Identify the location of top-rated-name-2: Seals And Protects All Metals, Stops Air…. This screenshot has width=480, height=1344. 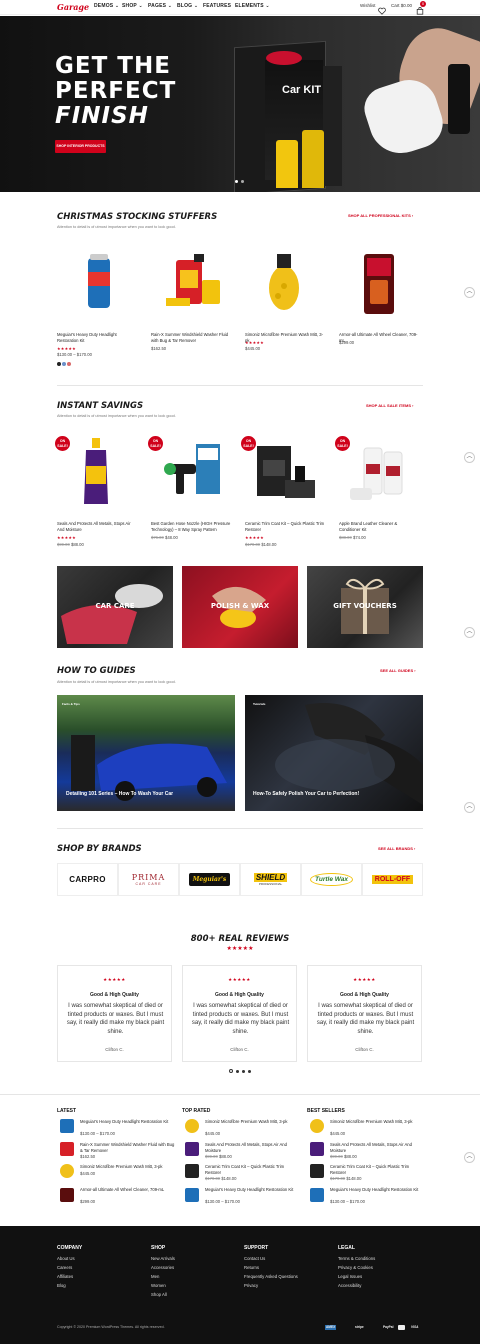
(253, 1147).